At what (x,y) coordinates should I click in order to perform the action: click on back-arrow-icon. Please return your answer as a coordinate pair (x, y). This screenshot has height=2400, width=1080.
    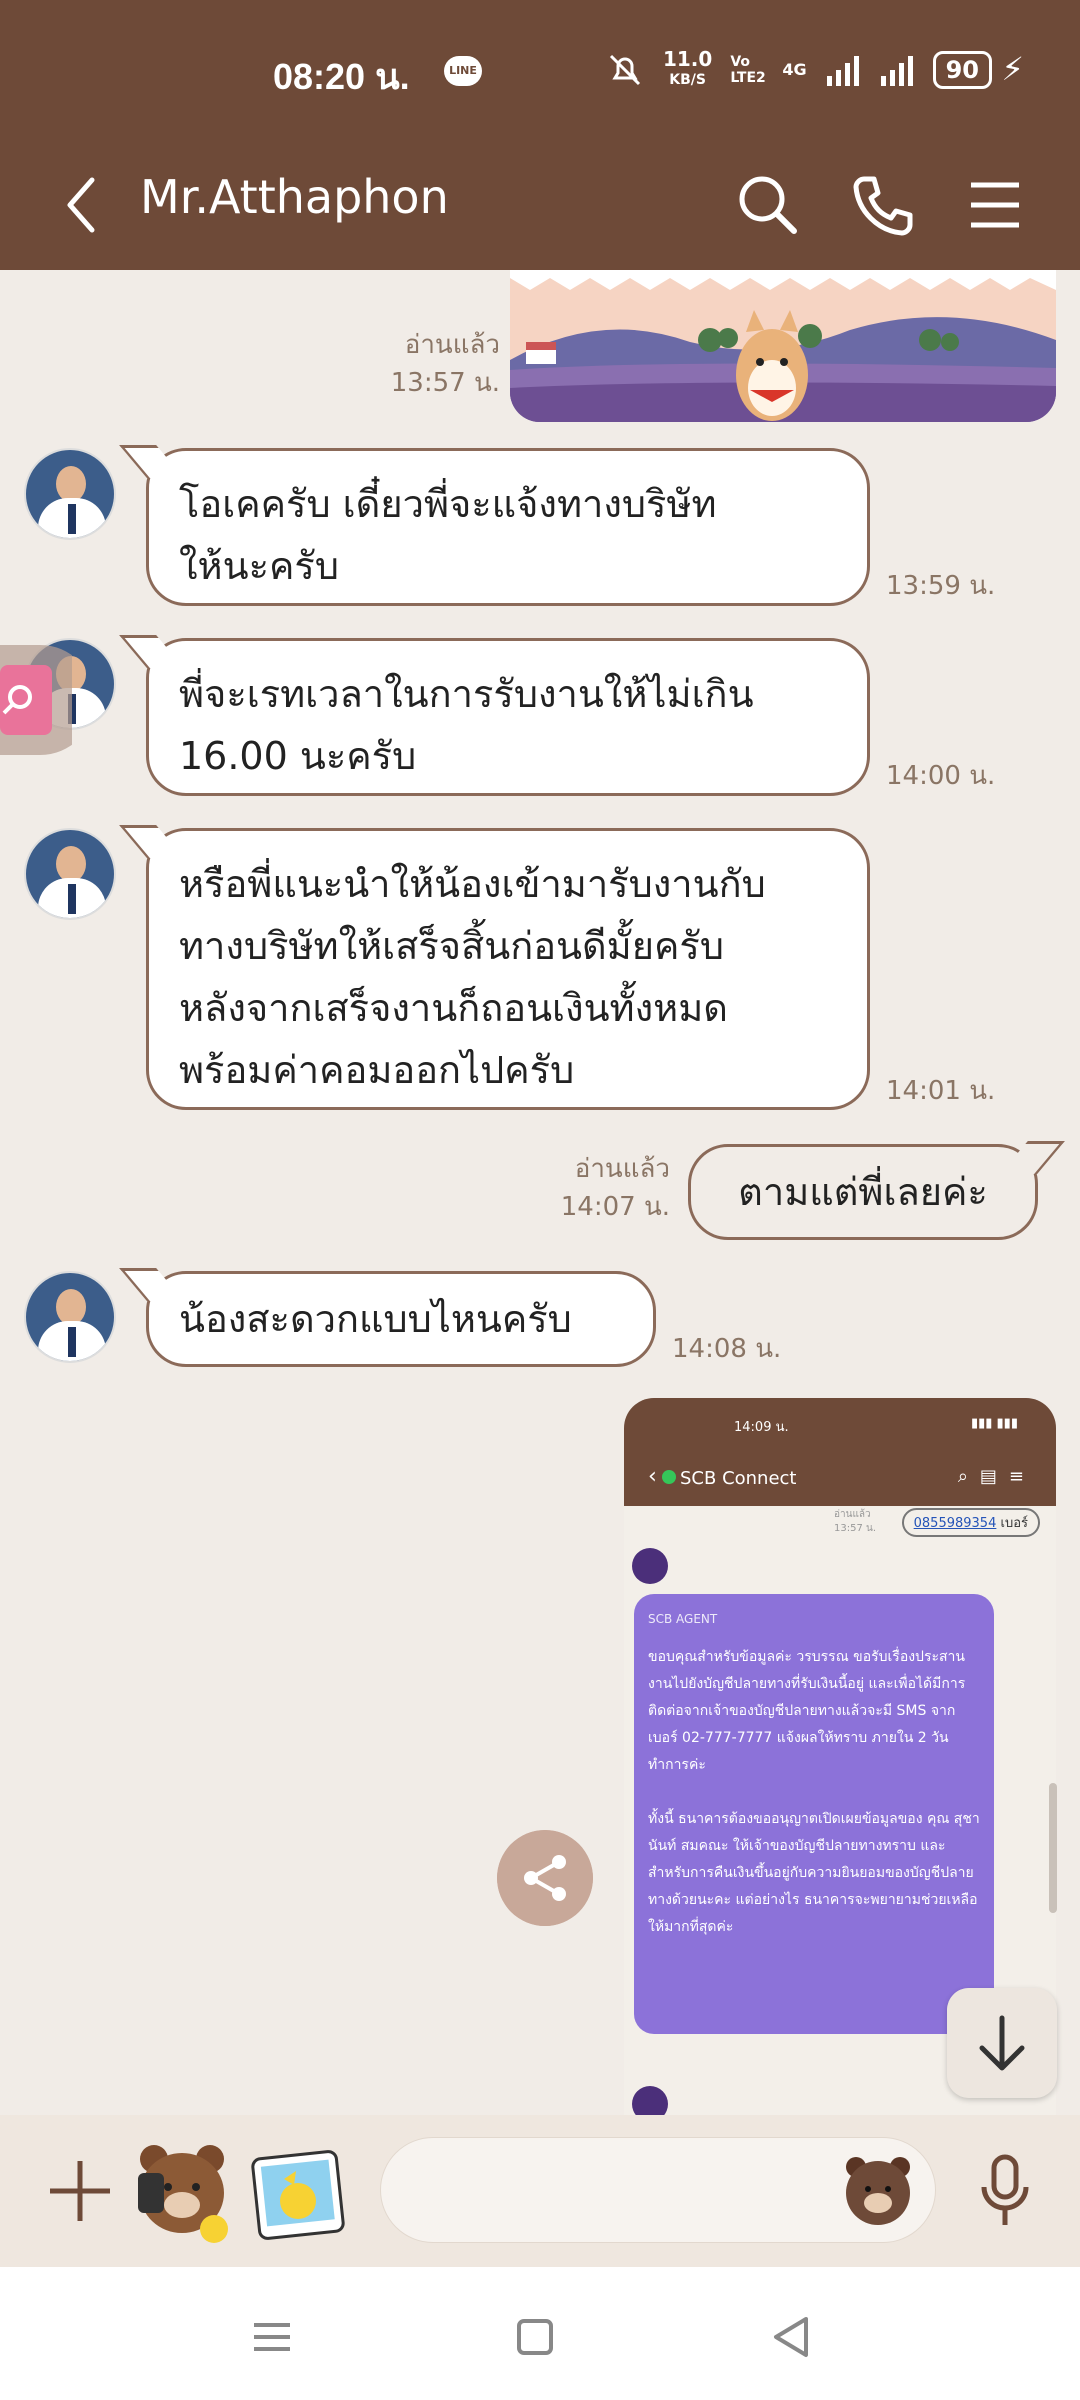
    Looking at the image, I should click on (81, 205).